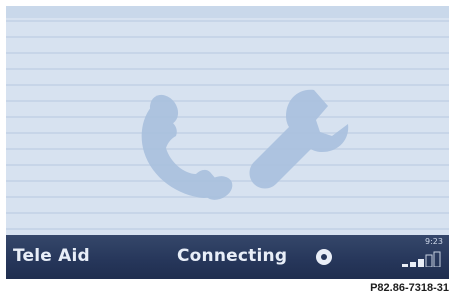 The image size is (457, 302). I want to click on clock-time: 9:23, so click(434, 241).